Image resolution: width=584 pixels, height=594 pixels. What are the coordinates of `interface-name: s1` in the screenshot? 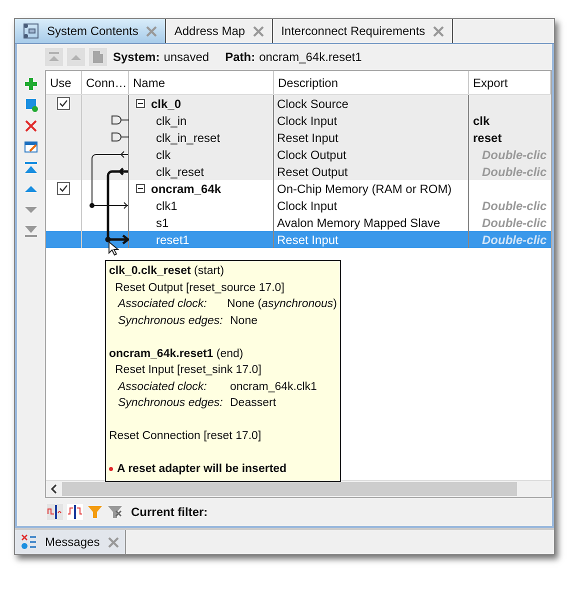 It's located at (162, 223).